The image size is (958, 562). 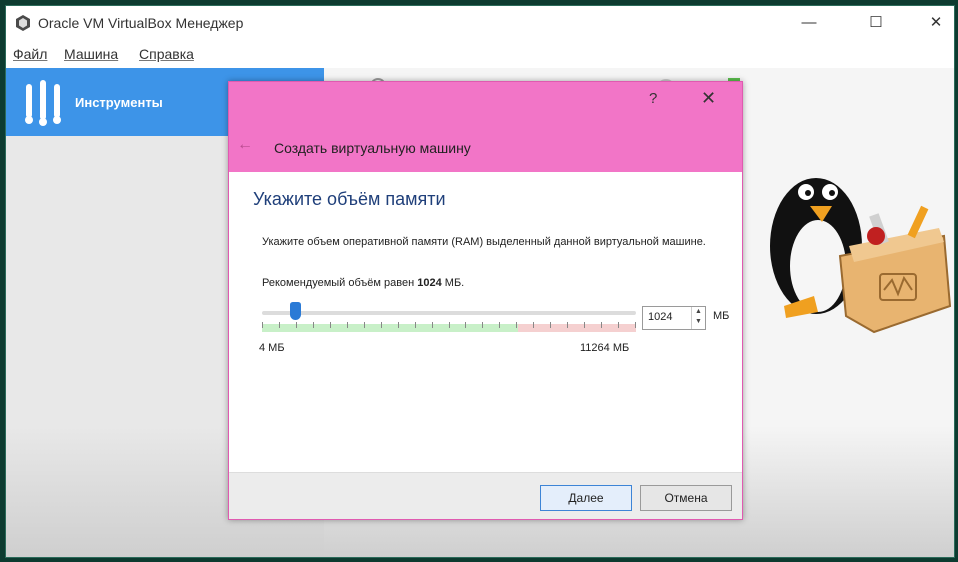 What do you see at coordinates (23, 23) in the screenshot?
I see `virtualbox-icon` at bounding box center [23, 23].